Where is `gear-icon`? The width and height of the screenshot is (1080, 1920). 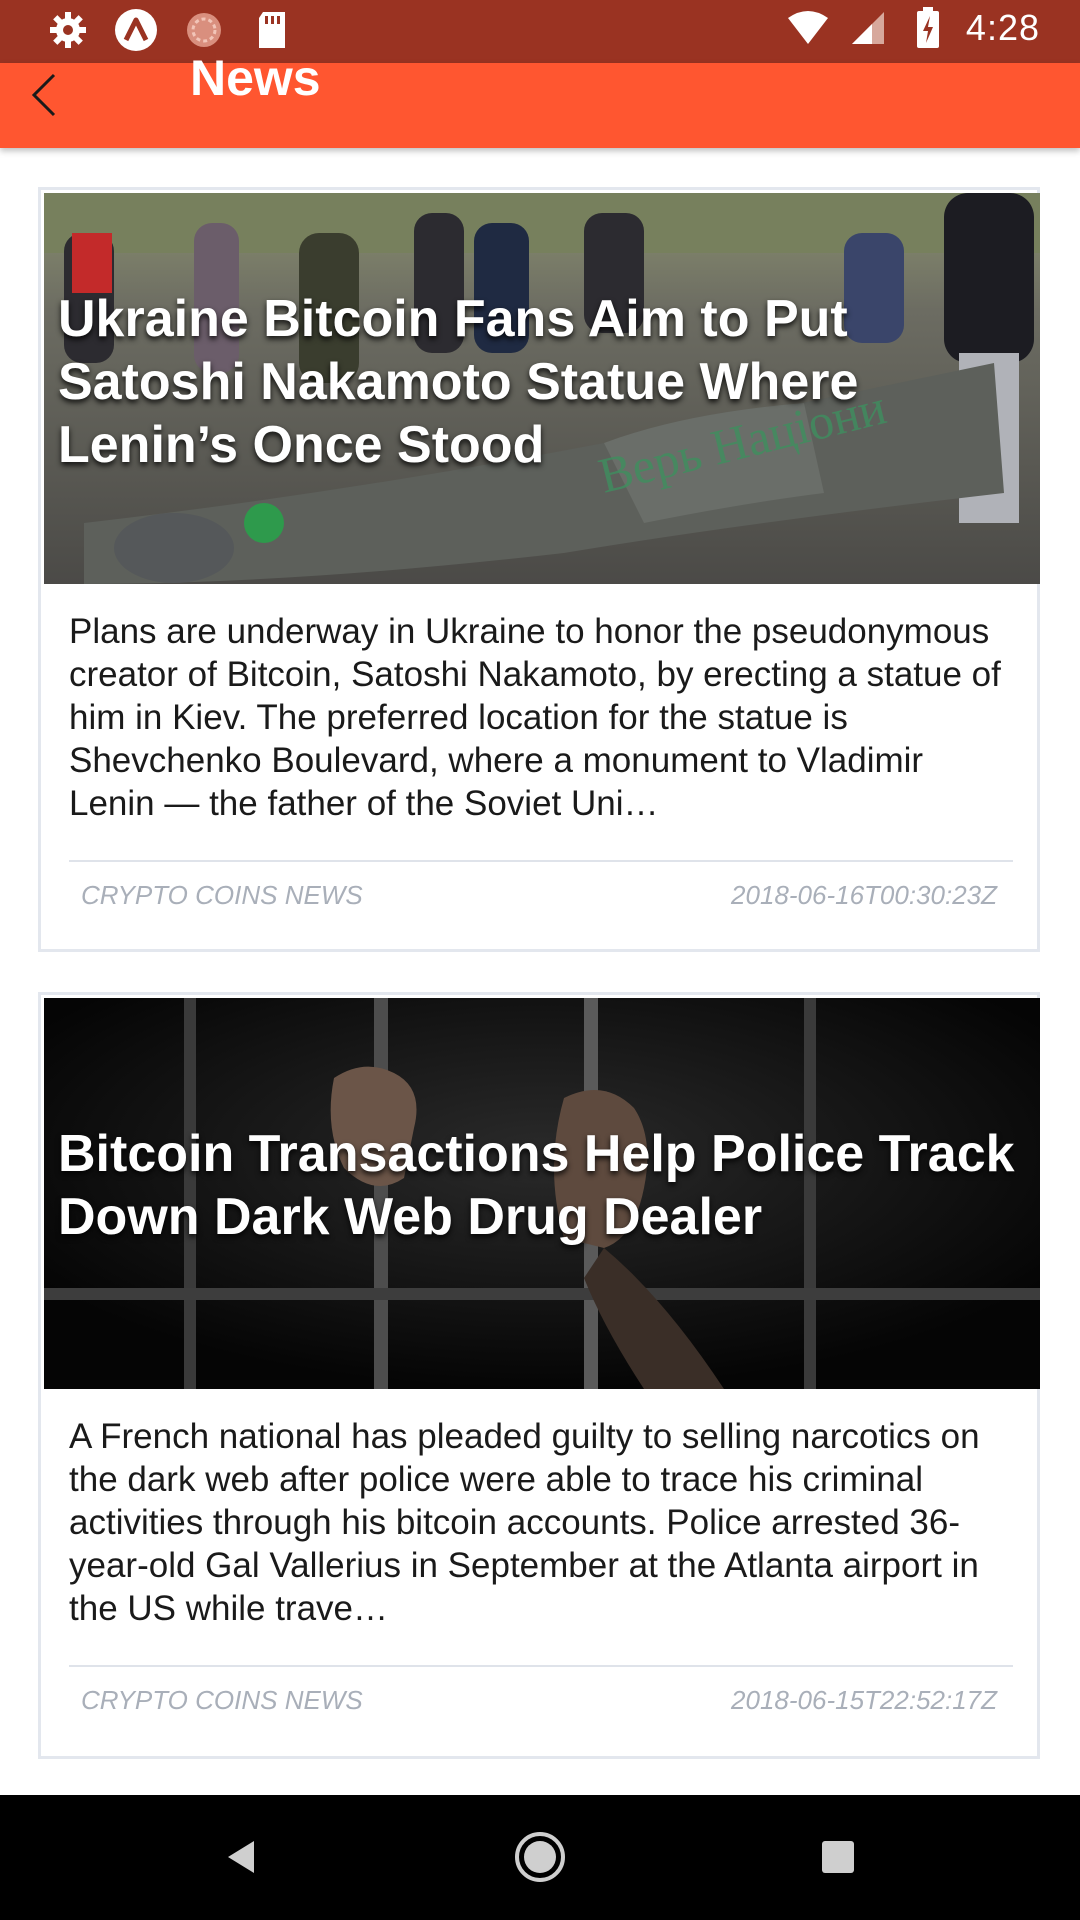 gear-icon is located at coordinates (68, 30).